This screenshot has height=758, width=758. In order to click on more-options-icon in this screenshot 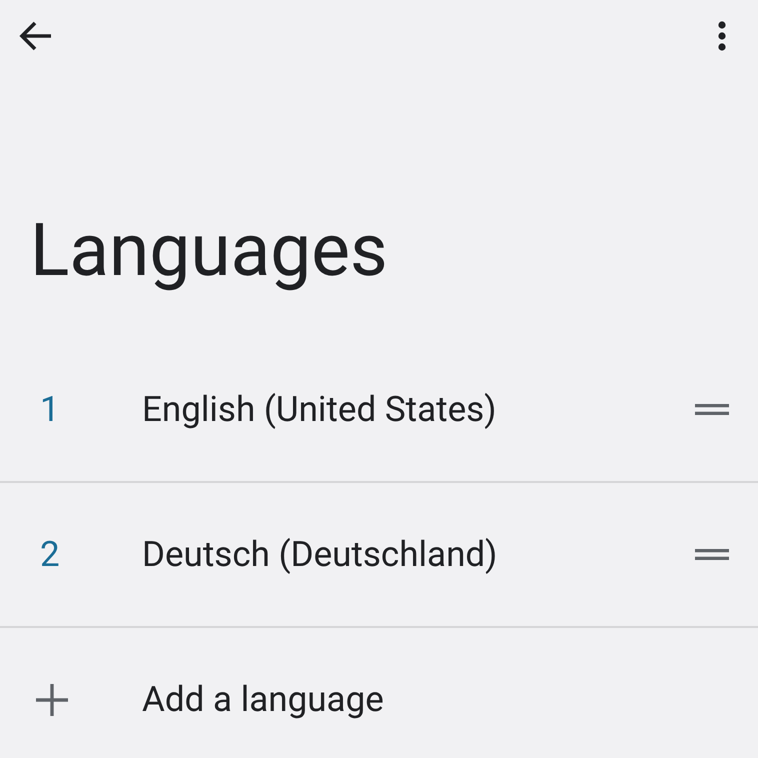, I will do `click(722, 36)`.